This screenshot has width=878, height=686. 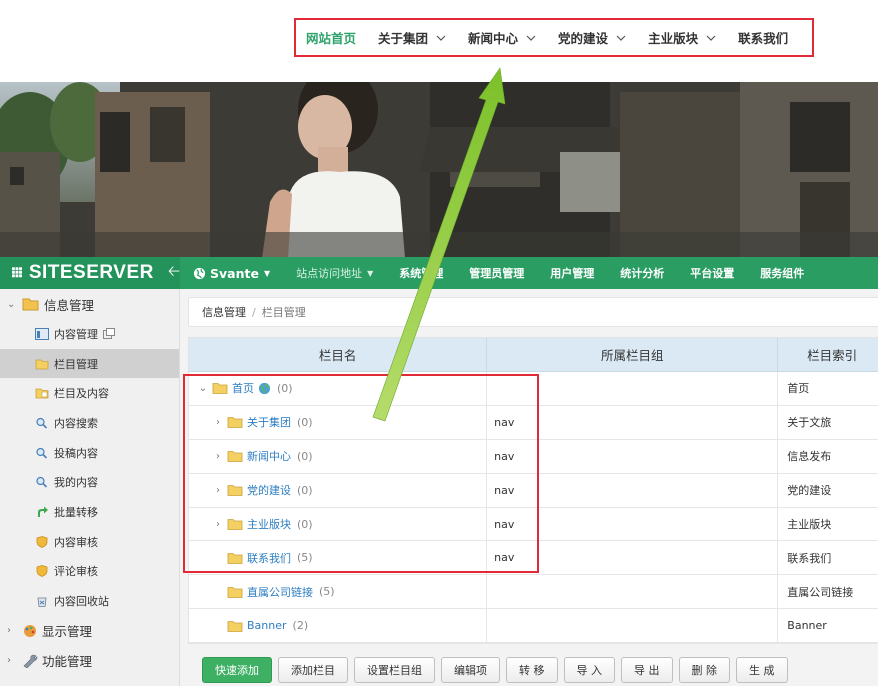 I want to click on recycle-bin-icon, so click(x=42, y=602).